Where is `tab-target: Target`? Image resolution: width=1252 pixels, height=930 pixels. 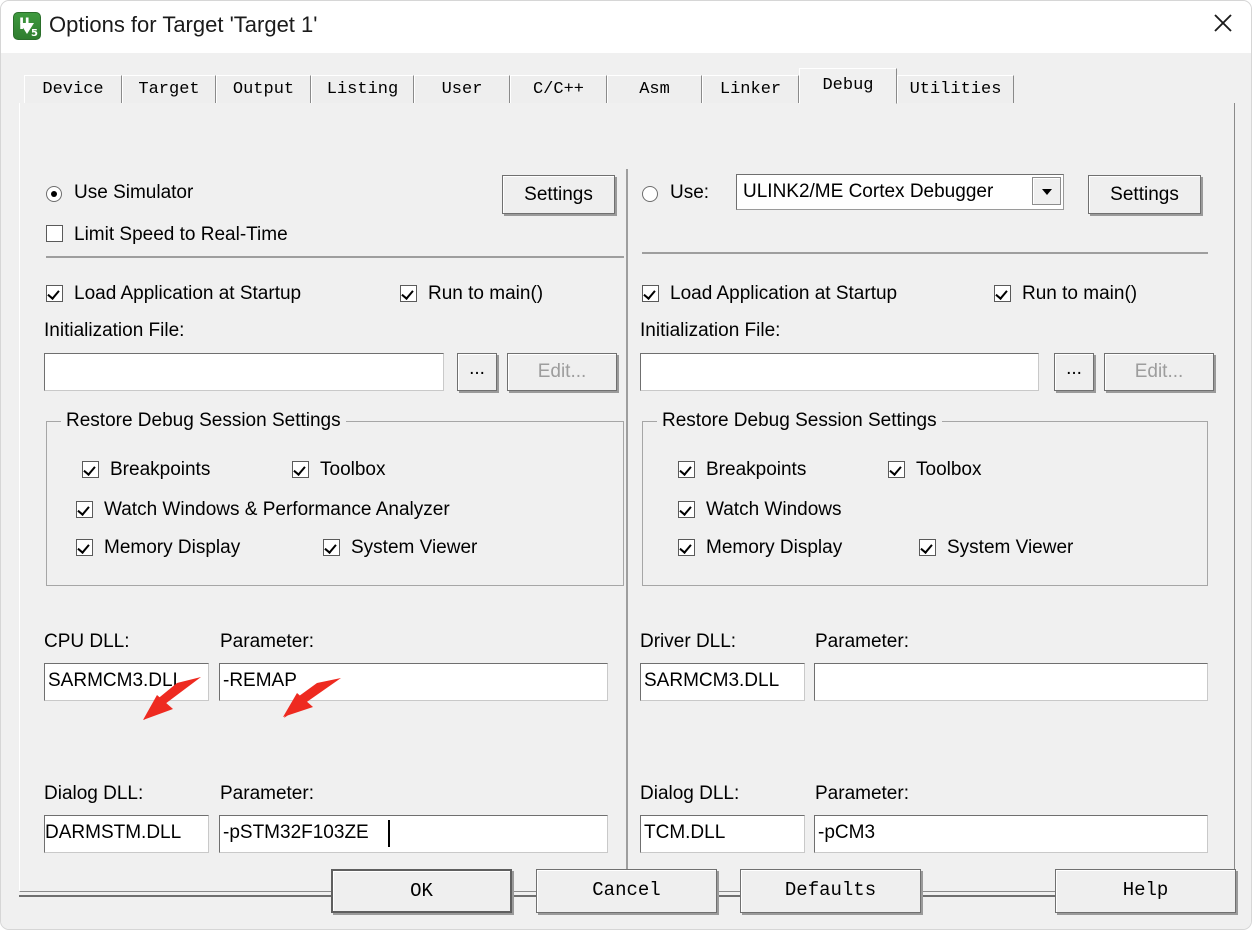 tab-target: Target is located at coordinates (169, 89).